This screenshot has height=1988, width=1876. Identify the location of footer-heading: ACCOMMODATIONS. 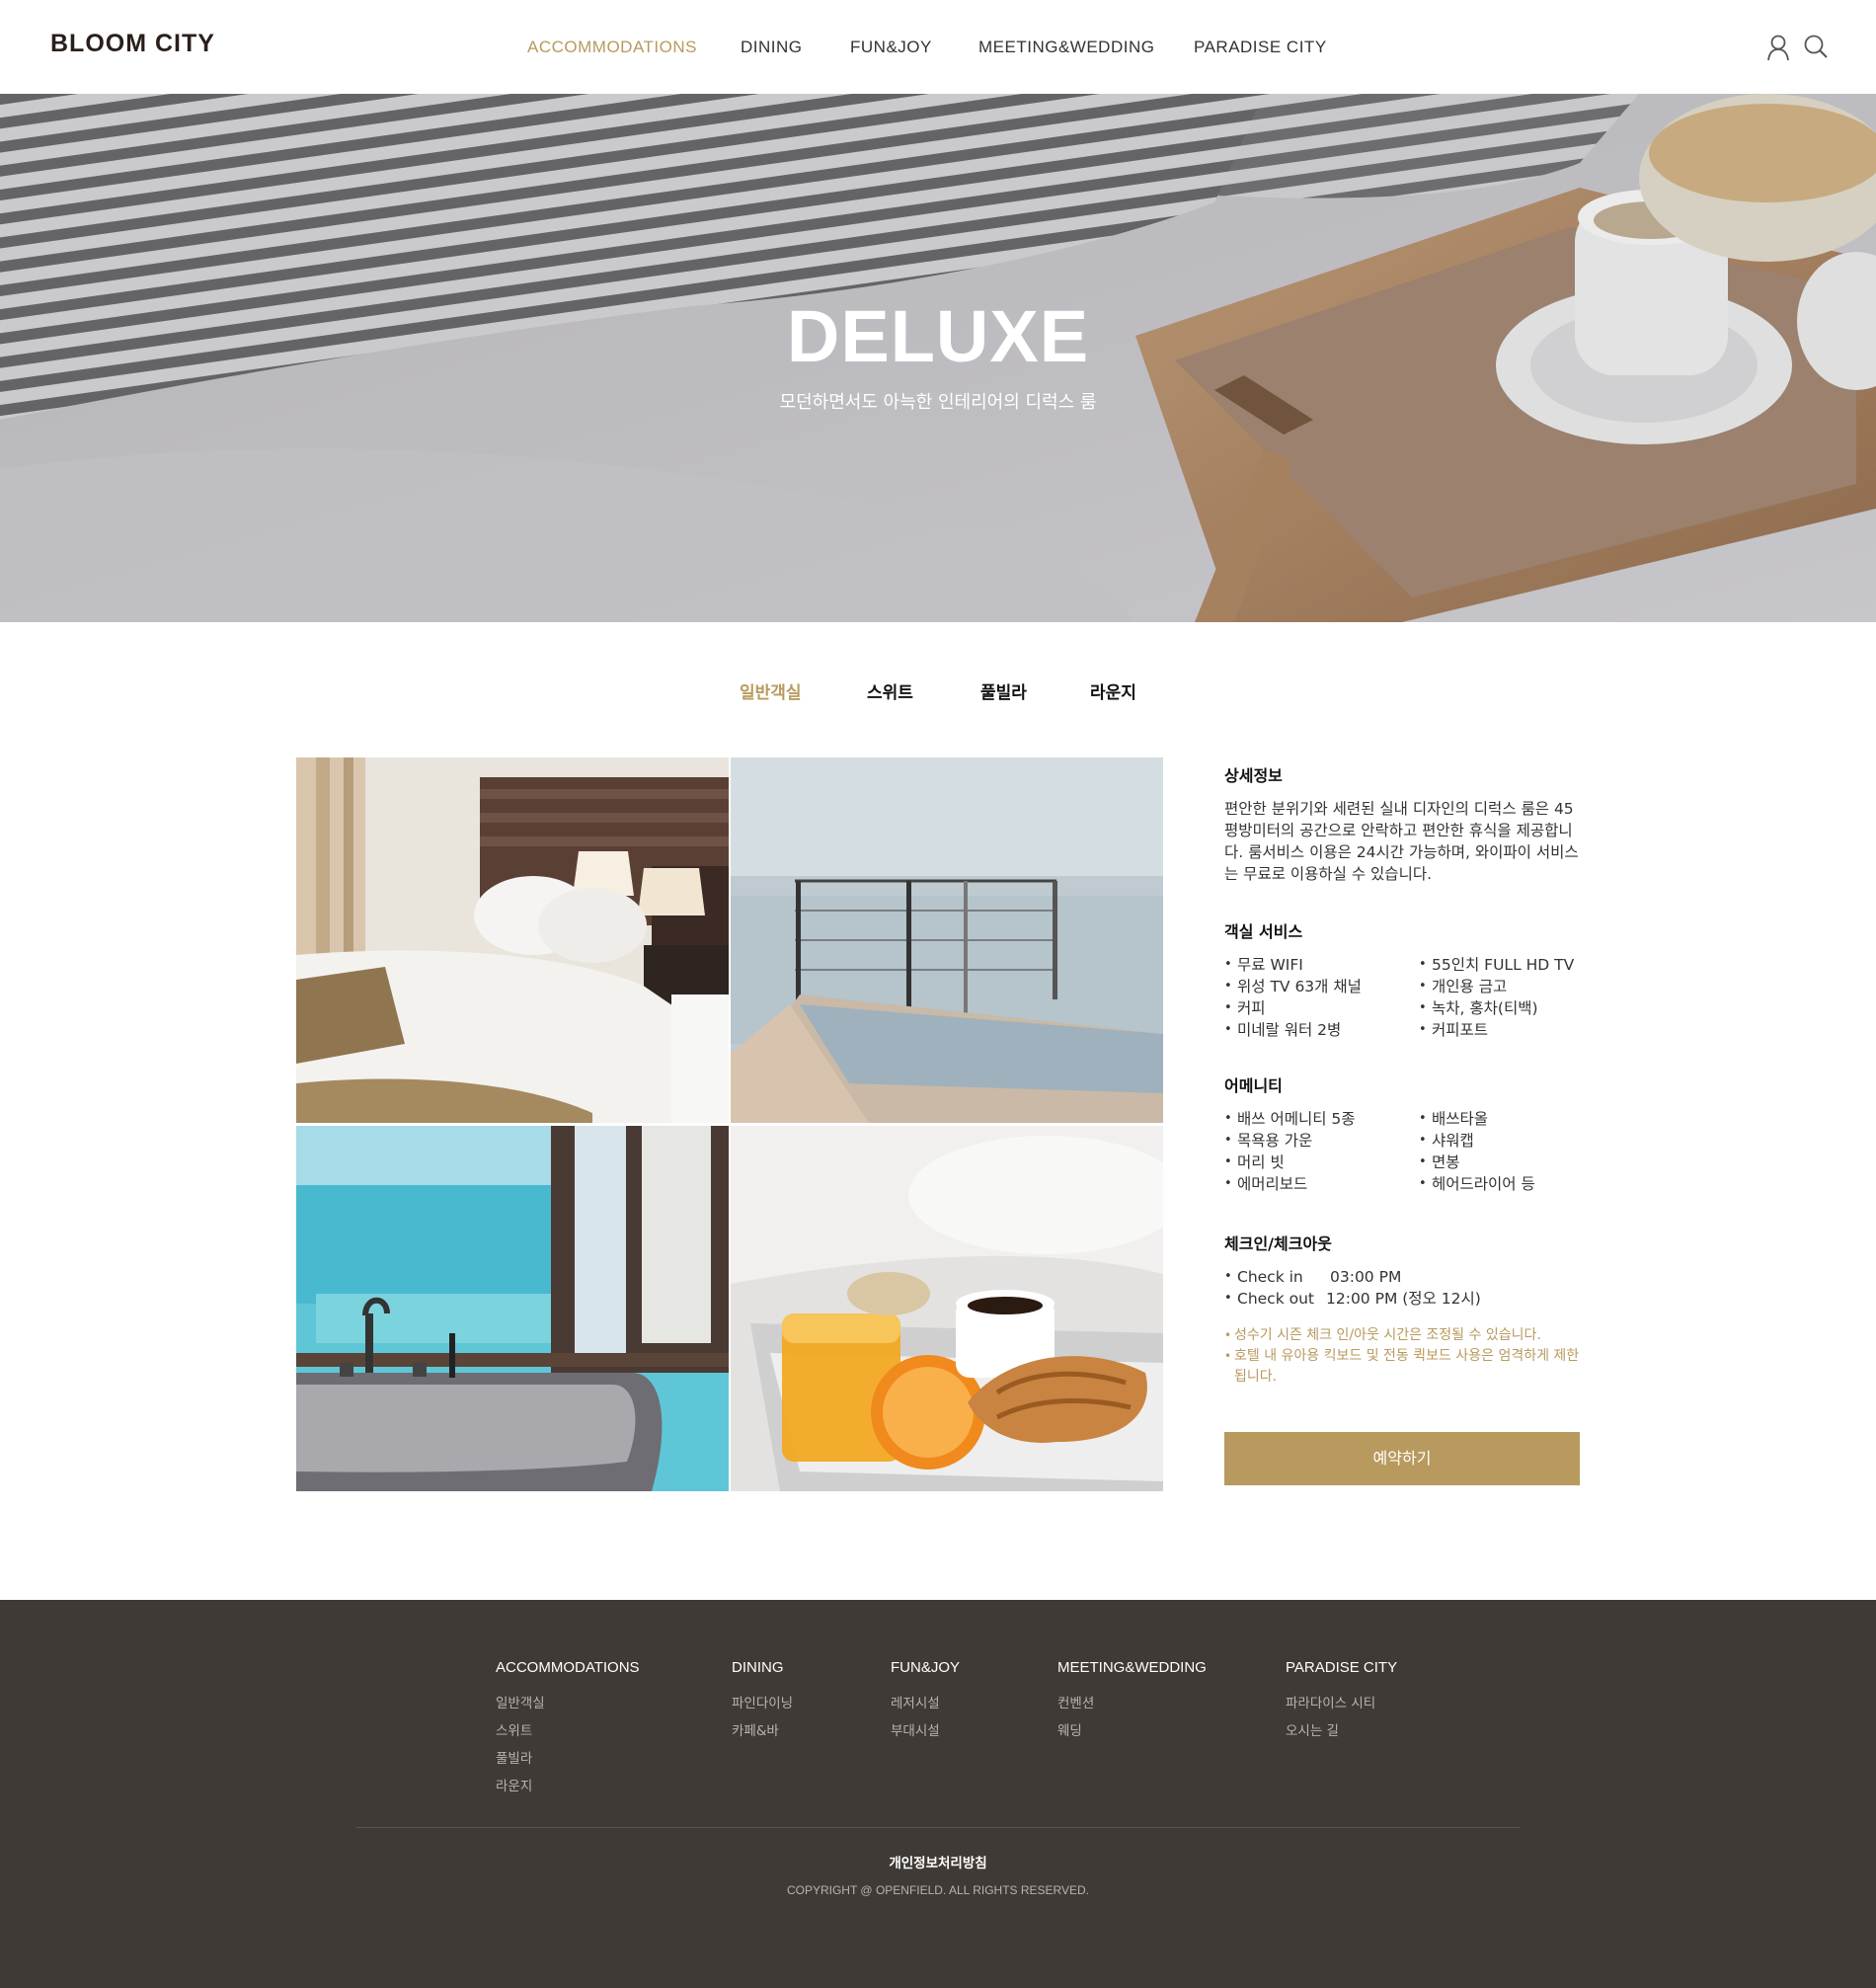
(568, 1667).